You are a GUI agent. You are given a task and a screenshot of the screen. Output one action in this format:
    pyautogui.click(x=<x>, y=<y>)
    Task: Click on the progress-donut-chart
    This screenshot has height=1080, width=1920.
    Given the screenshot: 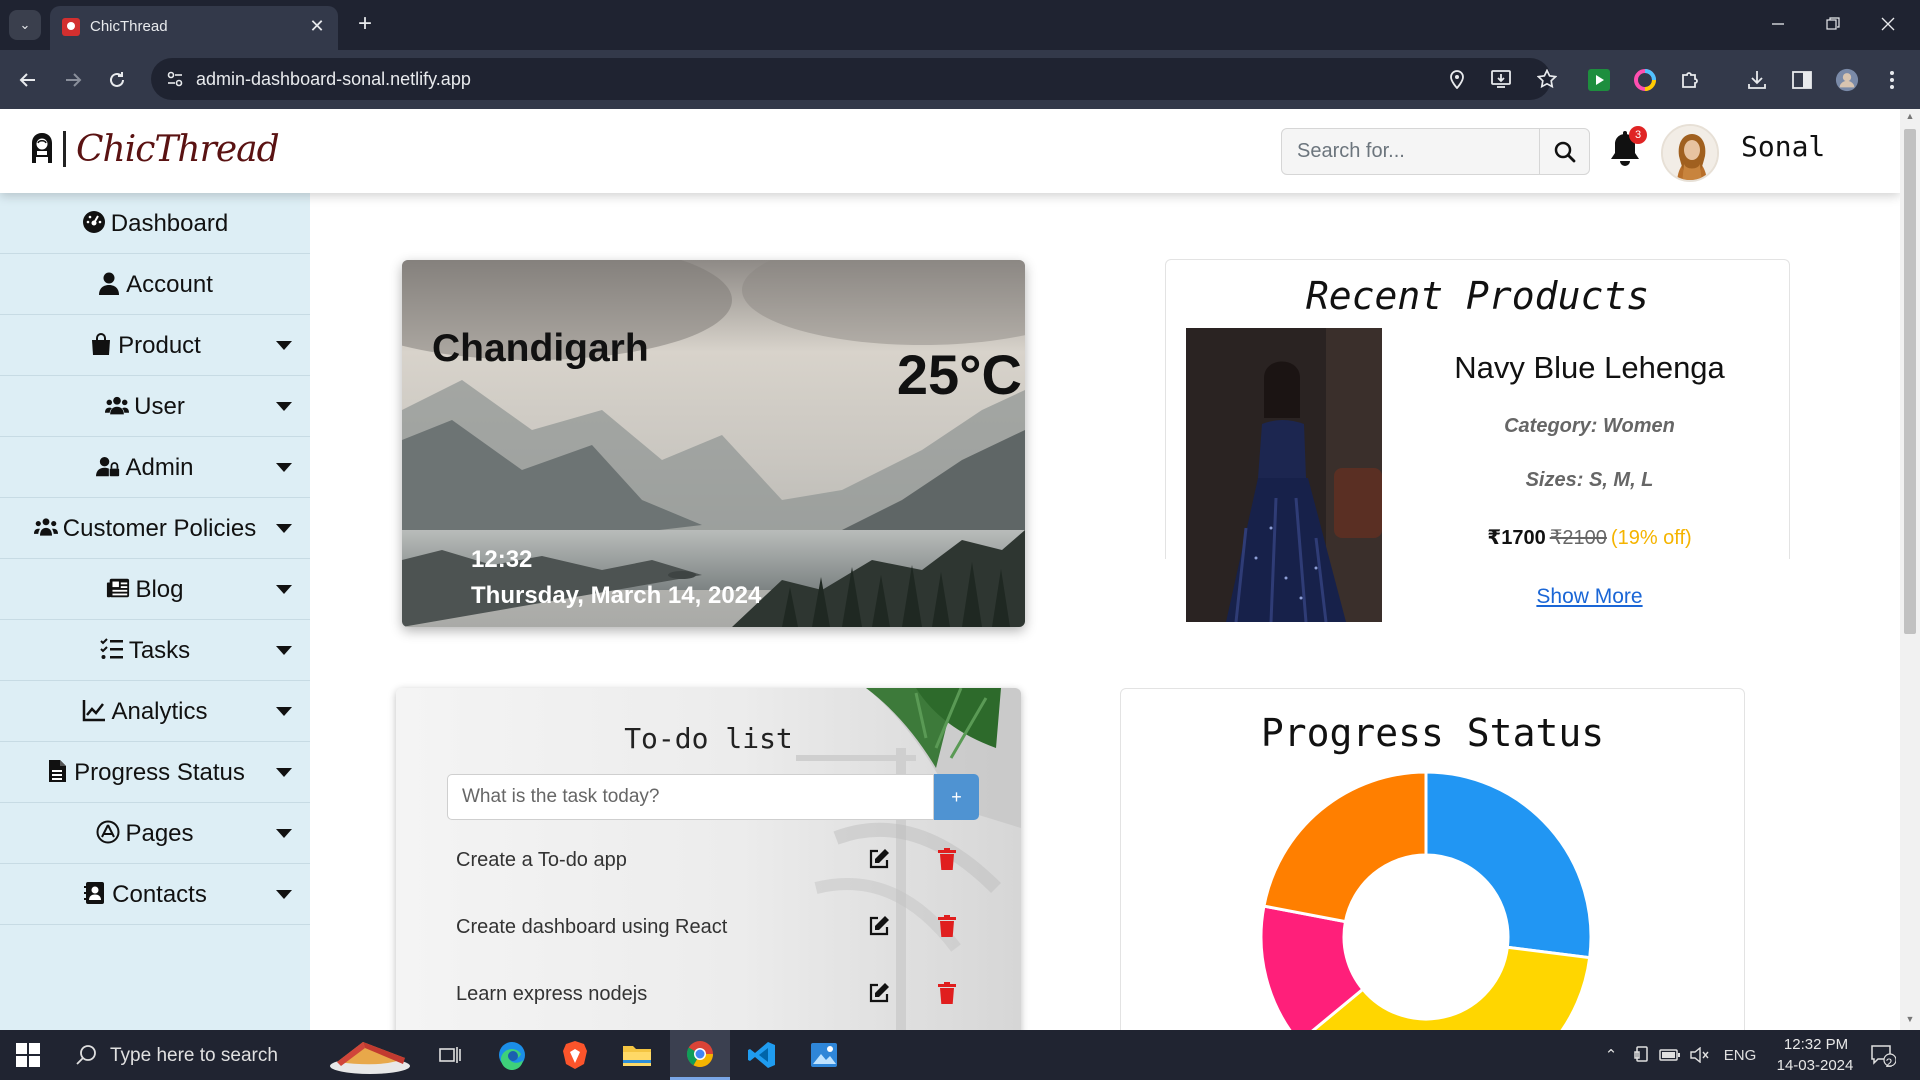 What is the action you would take?
    pyautogui.click(x=1426, y=898)
    